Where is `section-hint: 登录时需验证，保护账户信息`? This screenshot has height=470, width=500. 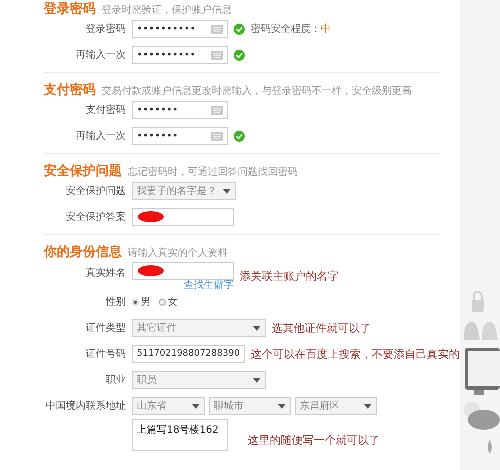 section-hint: 登录时需验证，保护账户信息 is located at coordinates (167, 10).